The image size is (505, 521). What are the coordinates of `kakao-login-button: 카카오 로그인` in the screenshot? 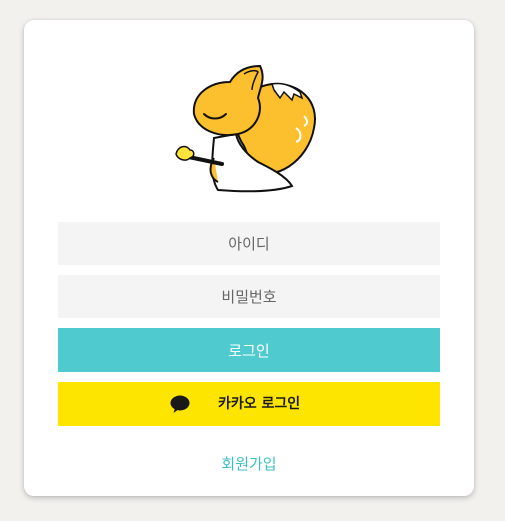 It's located at (249, 404).